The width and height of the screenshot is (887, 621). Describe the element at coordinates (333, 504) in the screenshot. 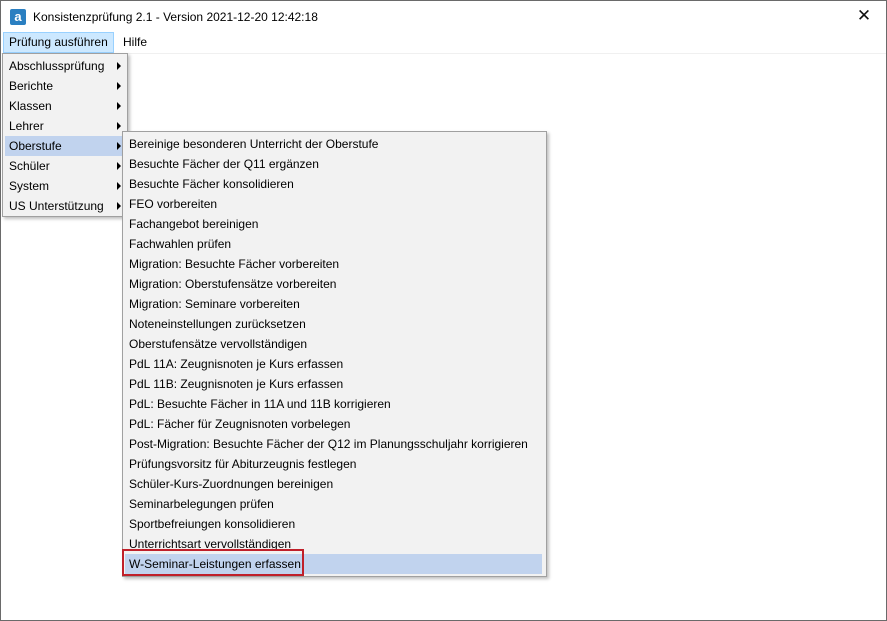

I see `submenu-item-seminarbelegungen-pruefen: Seminarbelegungen prüfen` at that location.